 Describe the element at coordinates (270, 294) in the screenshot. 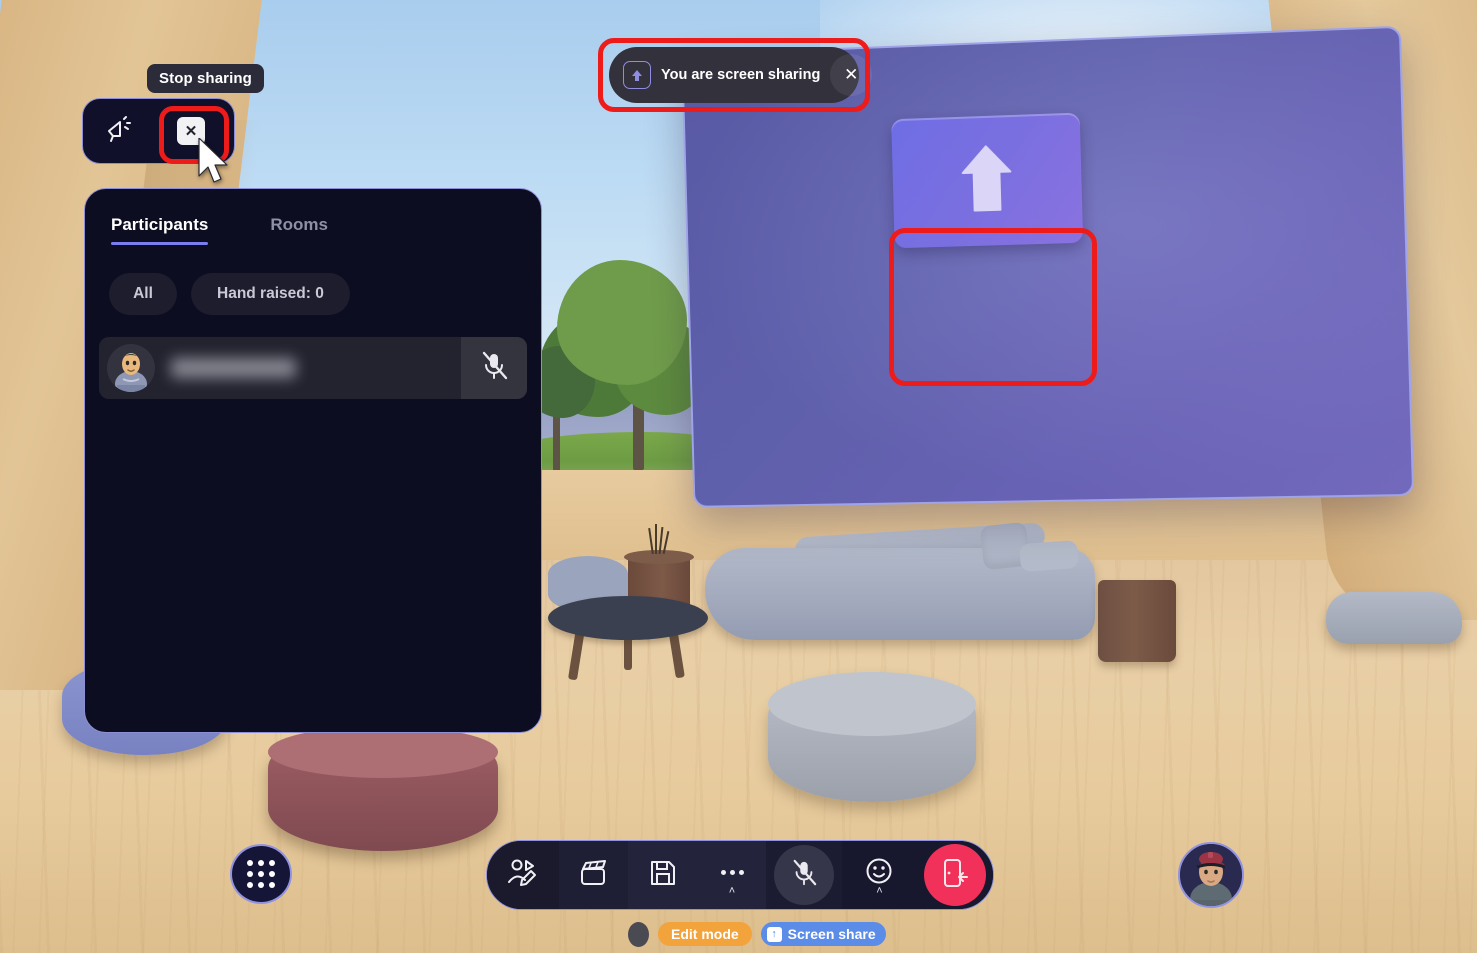

I see `filter-chip-hand-raised: Hand raised: 0` at that location.